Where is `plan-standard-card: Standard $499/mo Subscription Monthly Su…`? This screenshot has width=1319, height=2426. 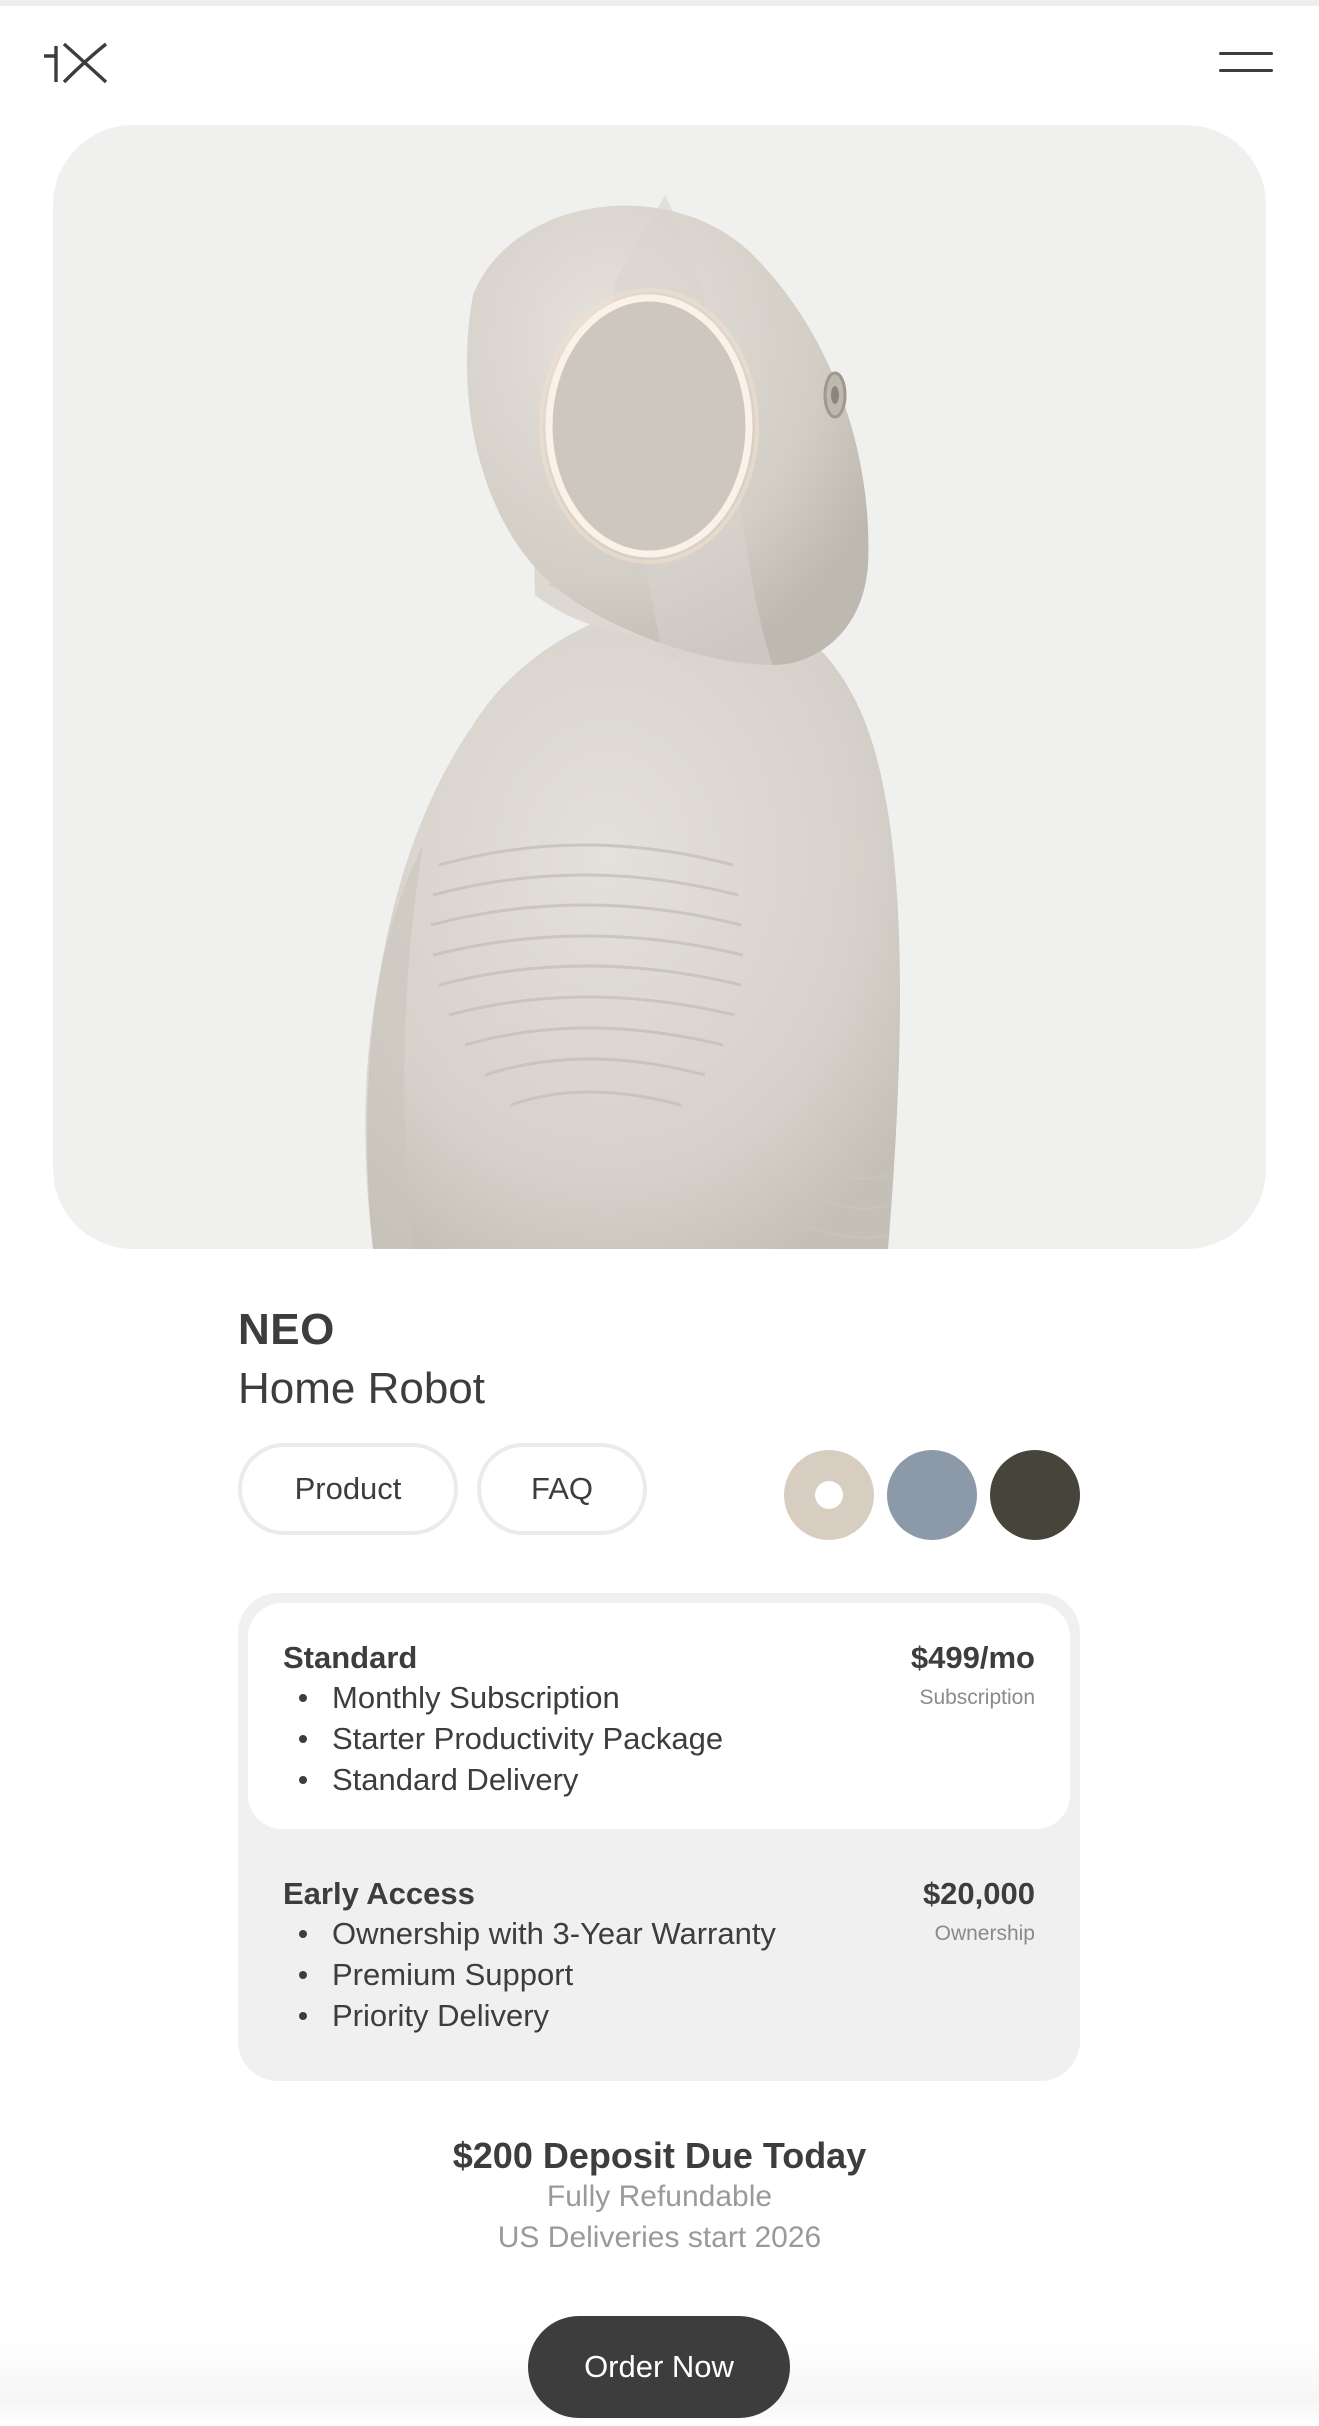 plan-standard-card: Standard $499/mo Subscription Monthly Su… is located at coordinates (659, 1716).